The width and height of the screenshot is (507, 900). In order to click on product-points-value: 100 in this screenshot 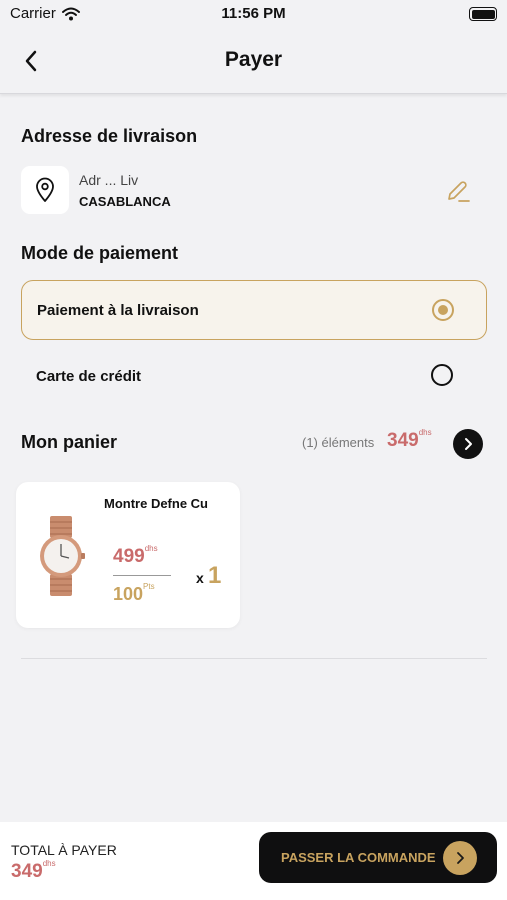, I will do `click(128, 594)`.